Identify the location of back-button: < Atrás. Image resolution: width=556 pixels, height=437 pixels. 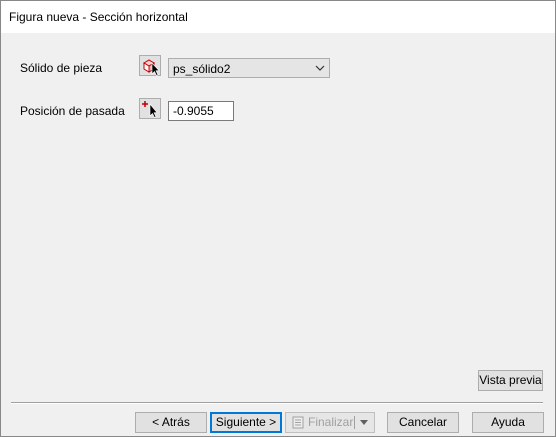
(171, 422).